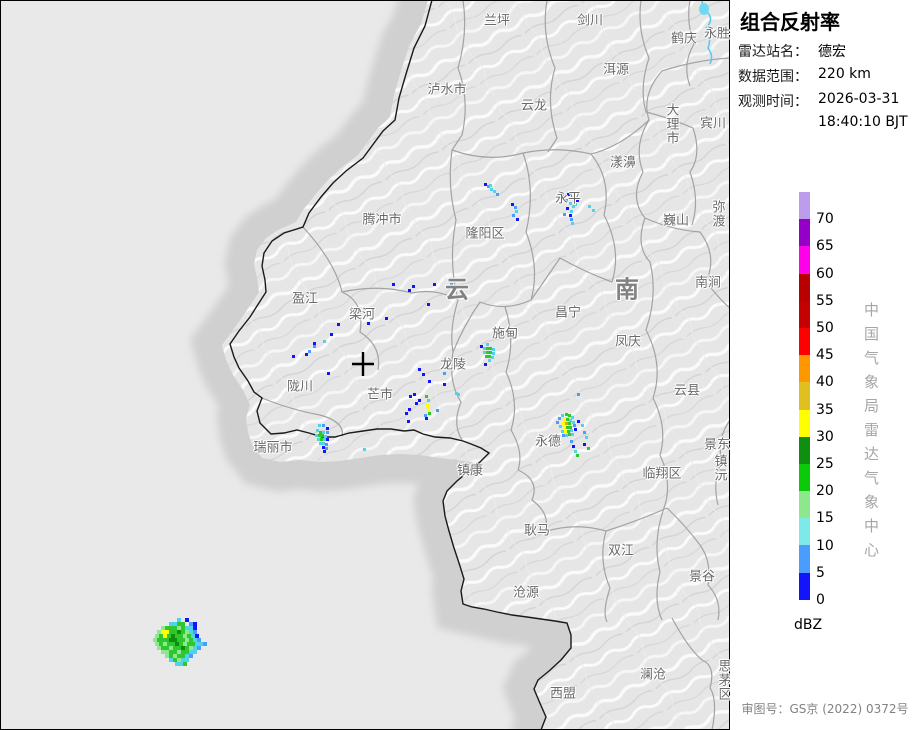 The image size is (920, 730). I want to click on legend-tick: 50, so click(825, 328).